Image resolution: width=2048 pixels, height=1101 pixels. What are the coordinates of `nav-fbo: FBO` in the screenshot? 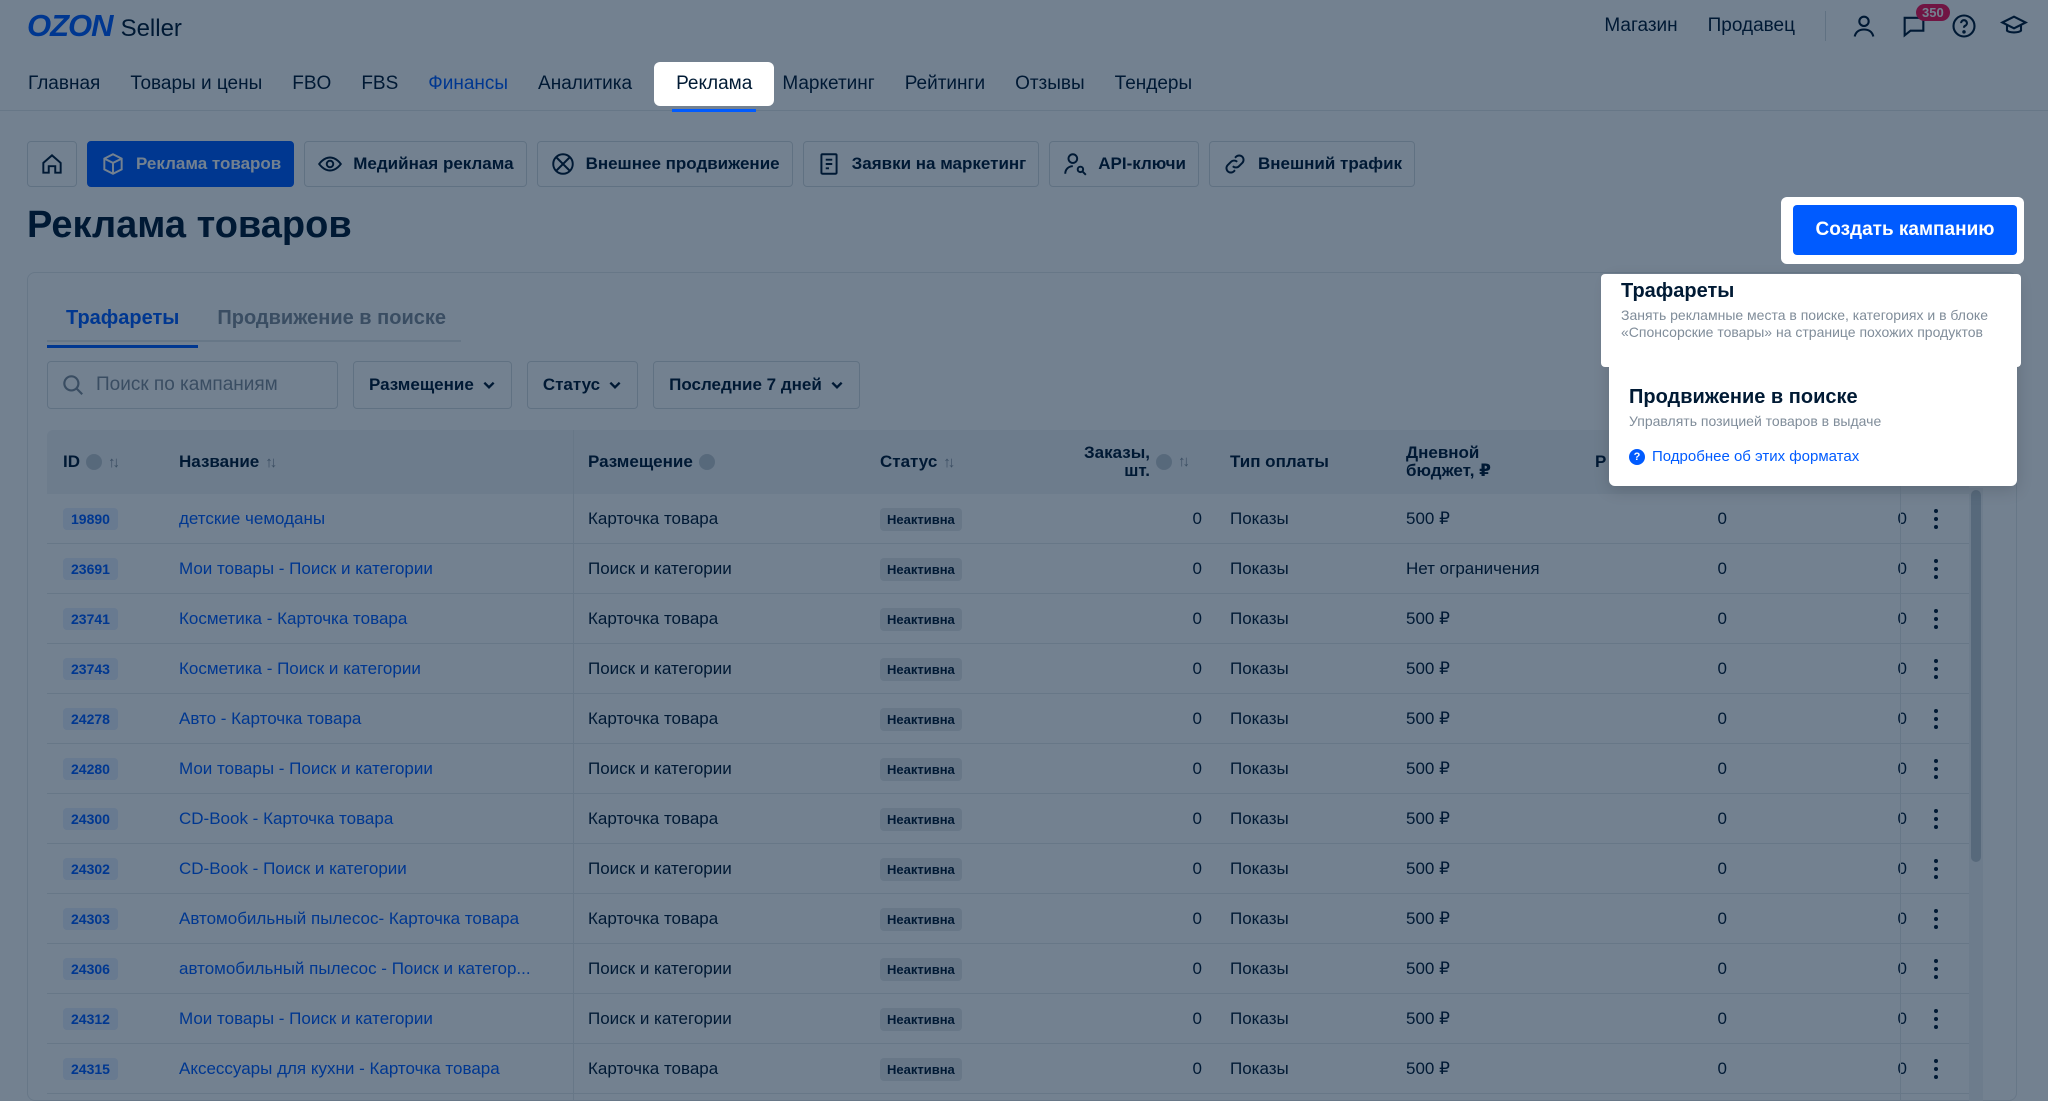 It's located at (311, 84).